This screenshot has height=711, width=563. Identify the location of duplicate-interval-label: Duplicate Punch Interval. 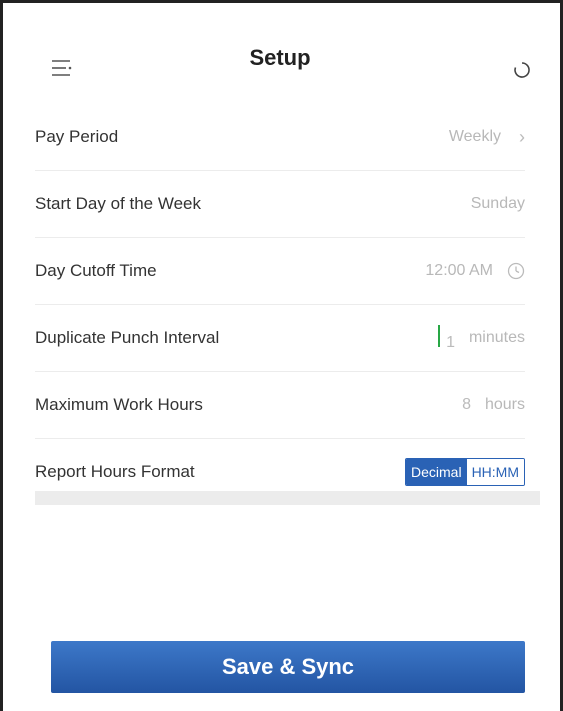
(127, 337).